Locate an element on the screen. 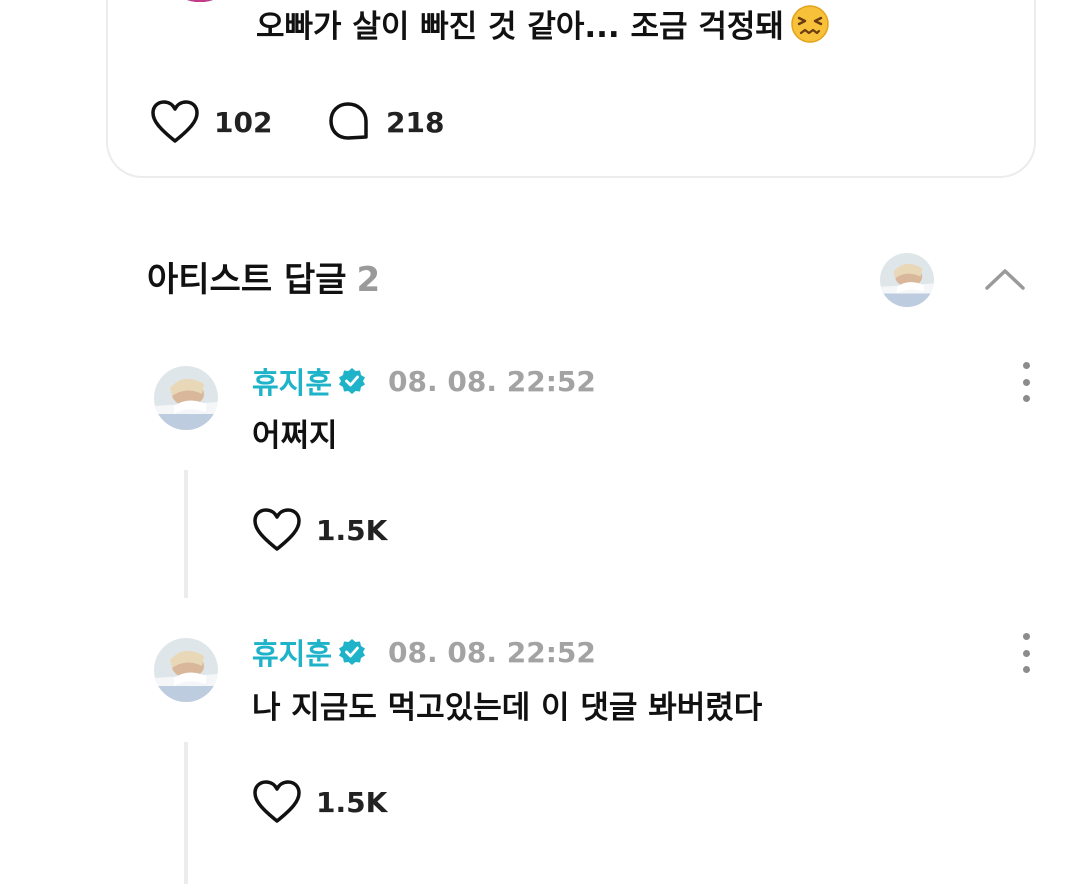 The image size is (1080, 884). artist-avatar-image is located at coordinates (907, 280).